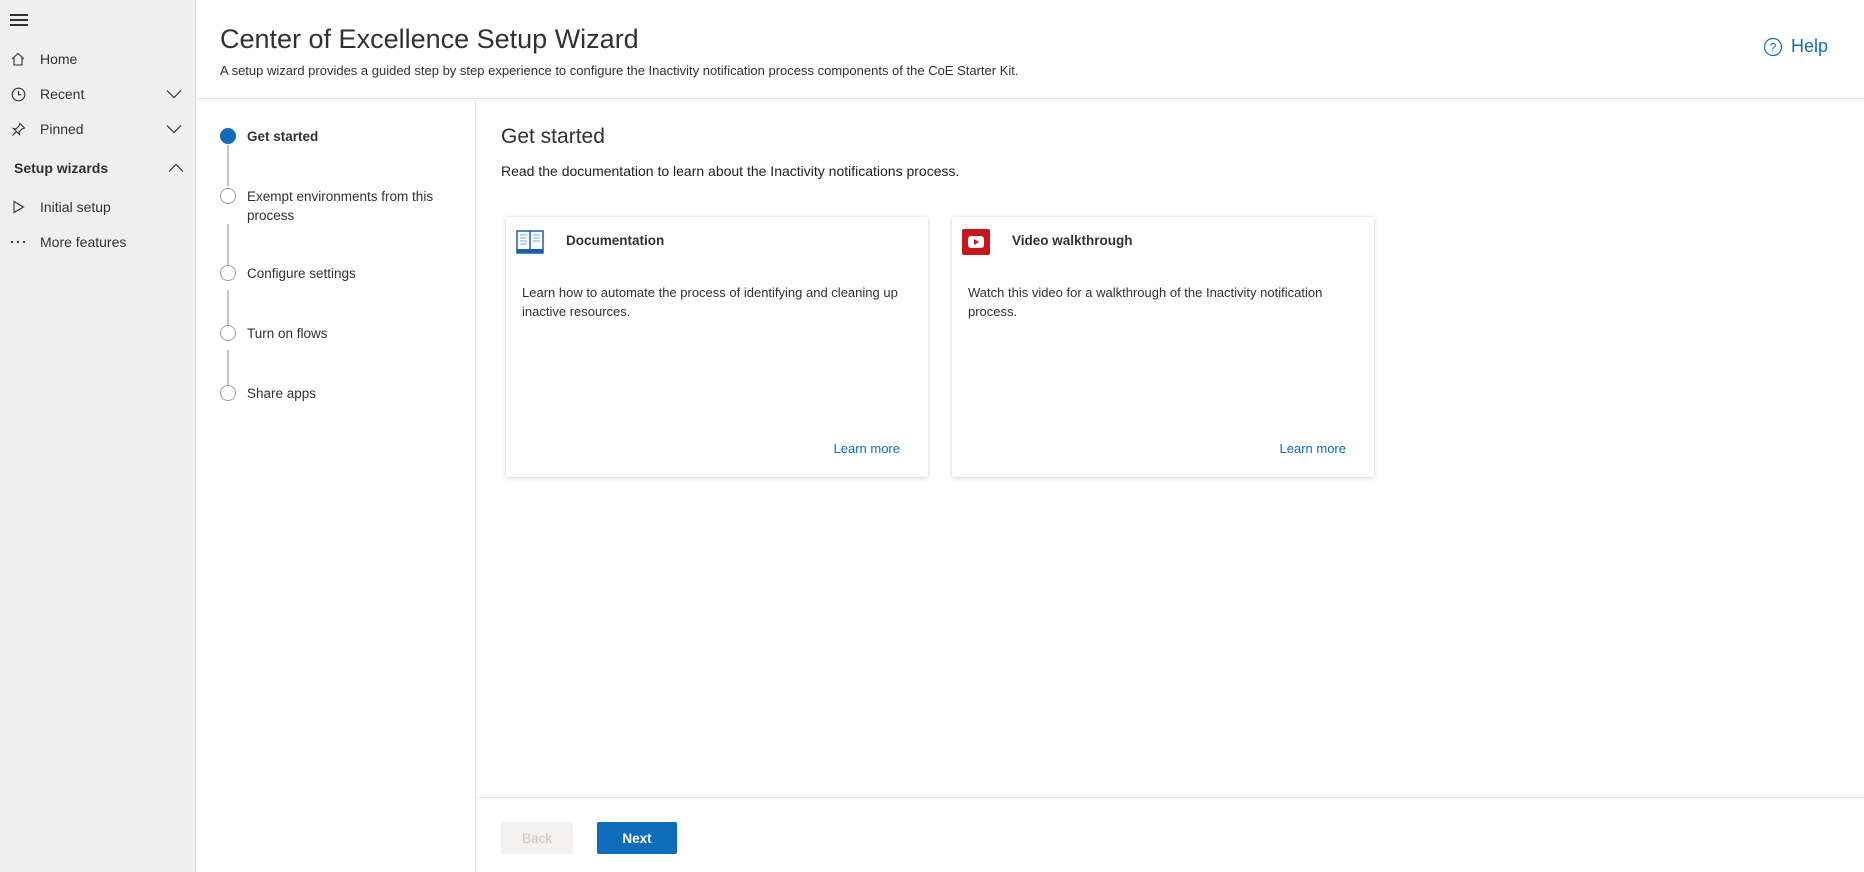 The image size is (1864, 872). Describe the element at coordinates (530, 242) in the screenshot. I see `book-icon` at that location.